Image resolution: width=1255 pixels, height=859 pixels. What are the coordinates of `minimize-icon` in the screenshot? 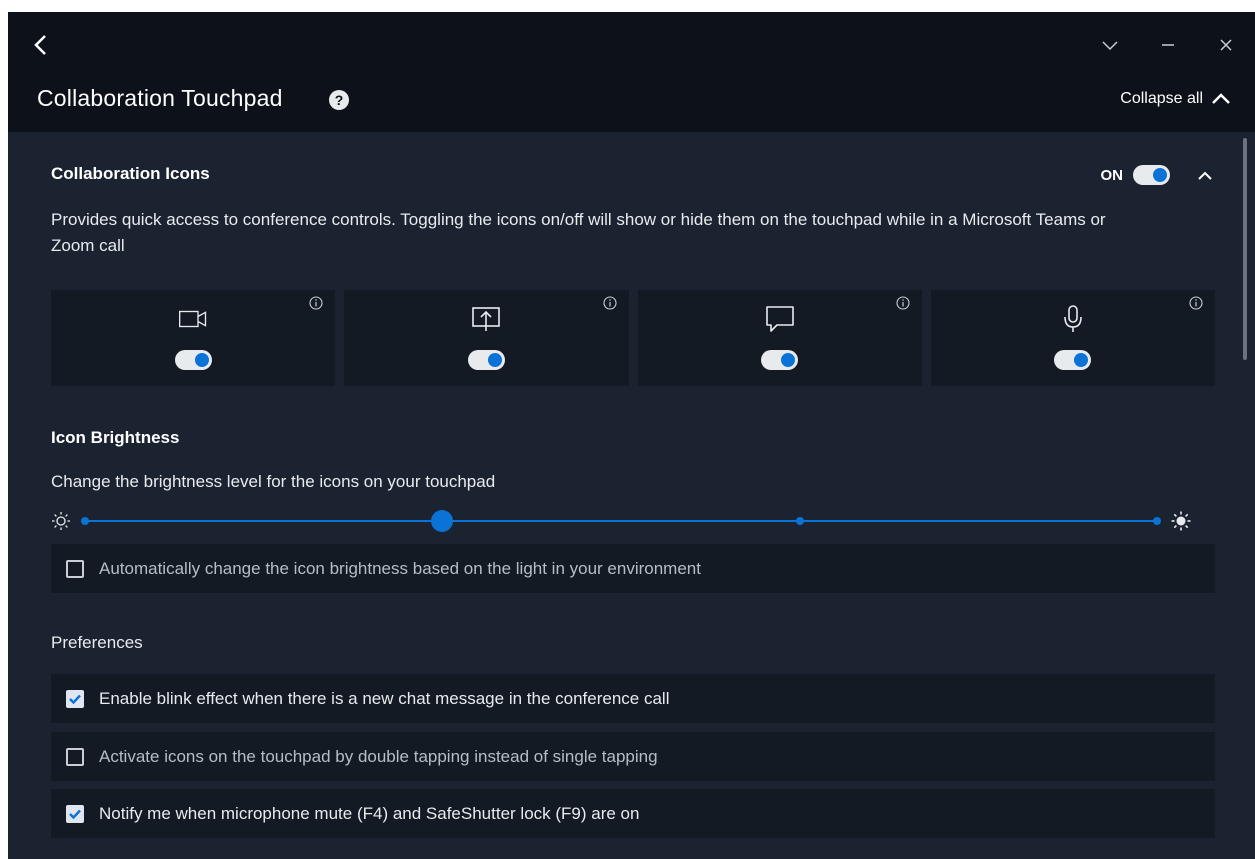 It's located at (1168, 45).